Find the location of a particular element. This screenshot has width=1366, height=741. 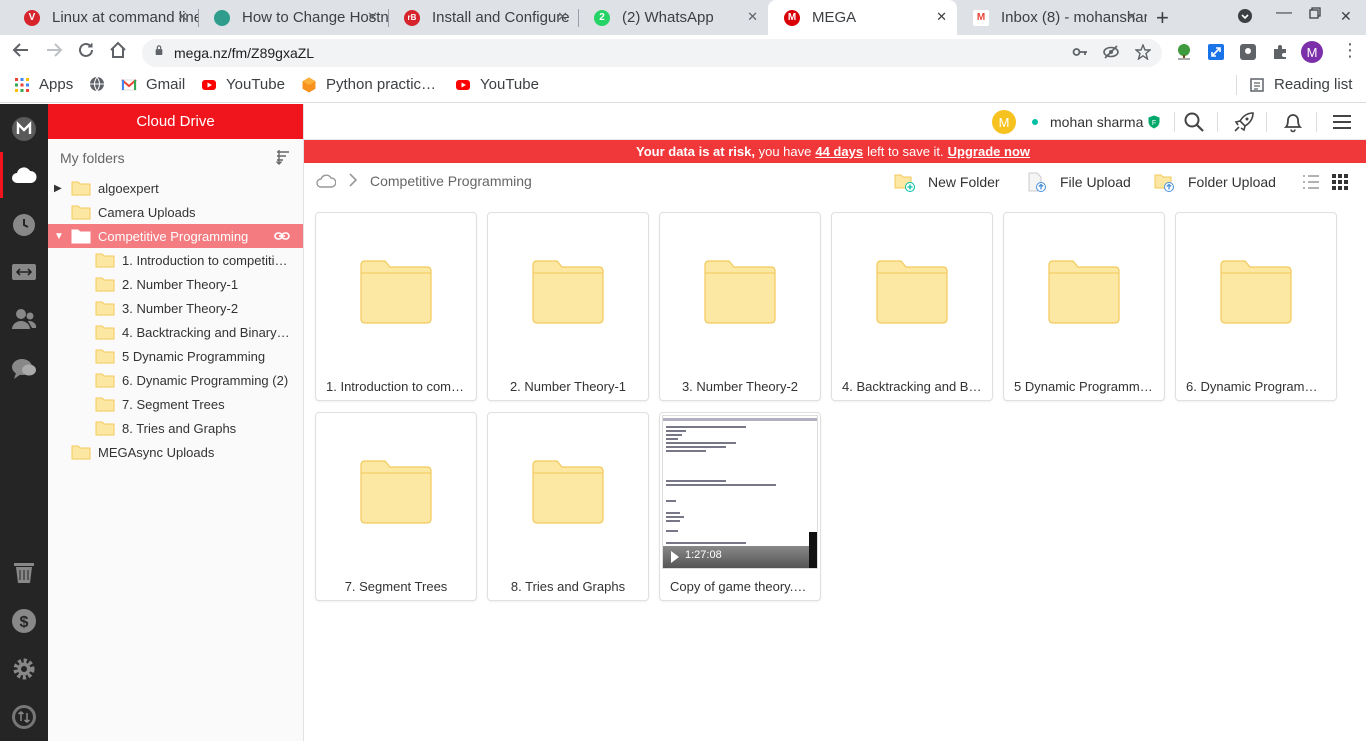

bookmark-apps: Apps is located at coordinates (43, 84).